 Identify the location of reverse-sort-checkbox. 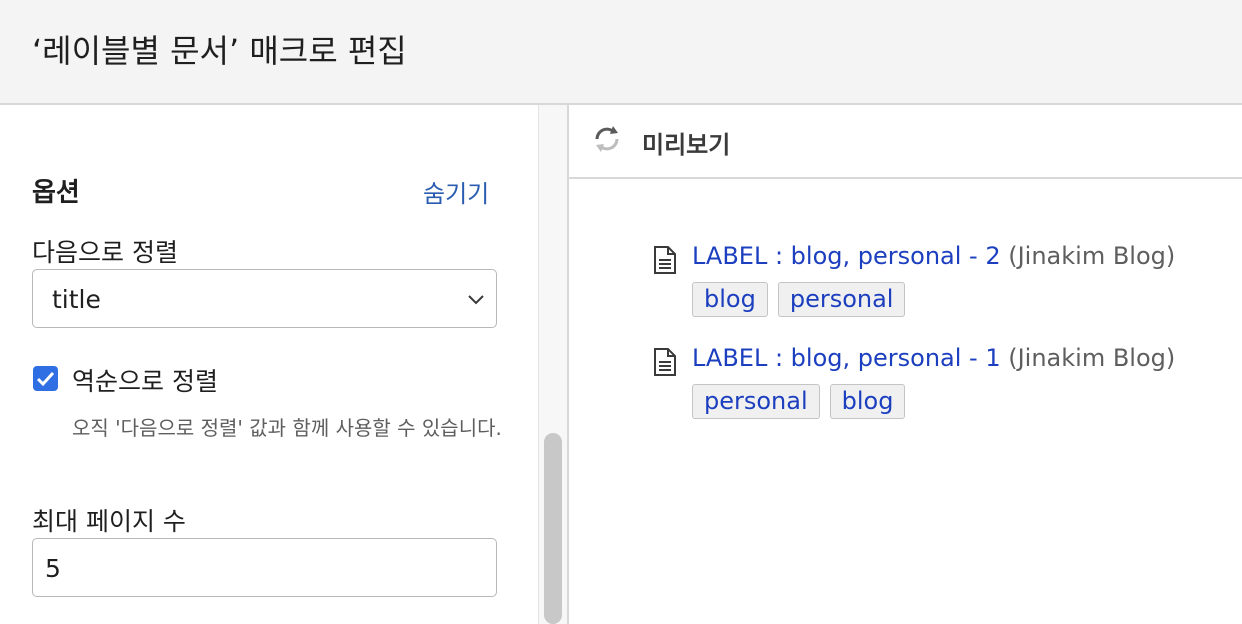
(45, 378).